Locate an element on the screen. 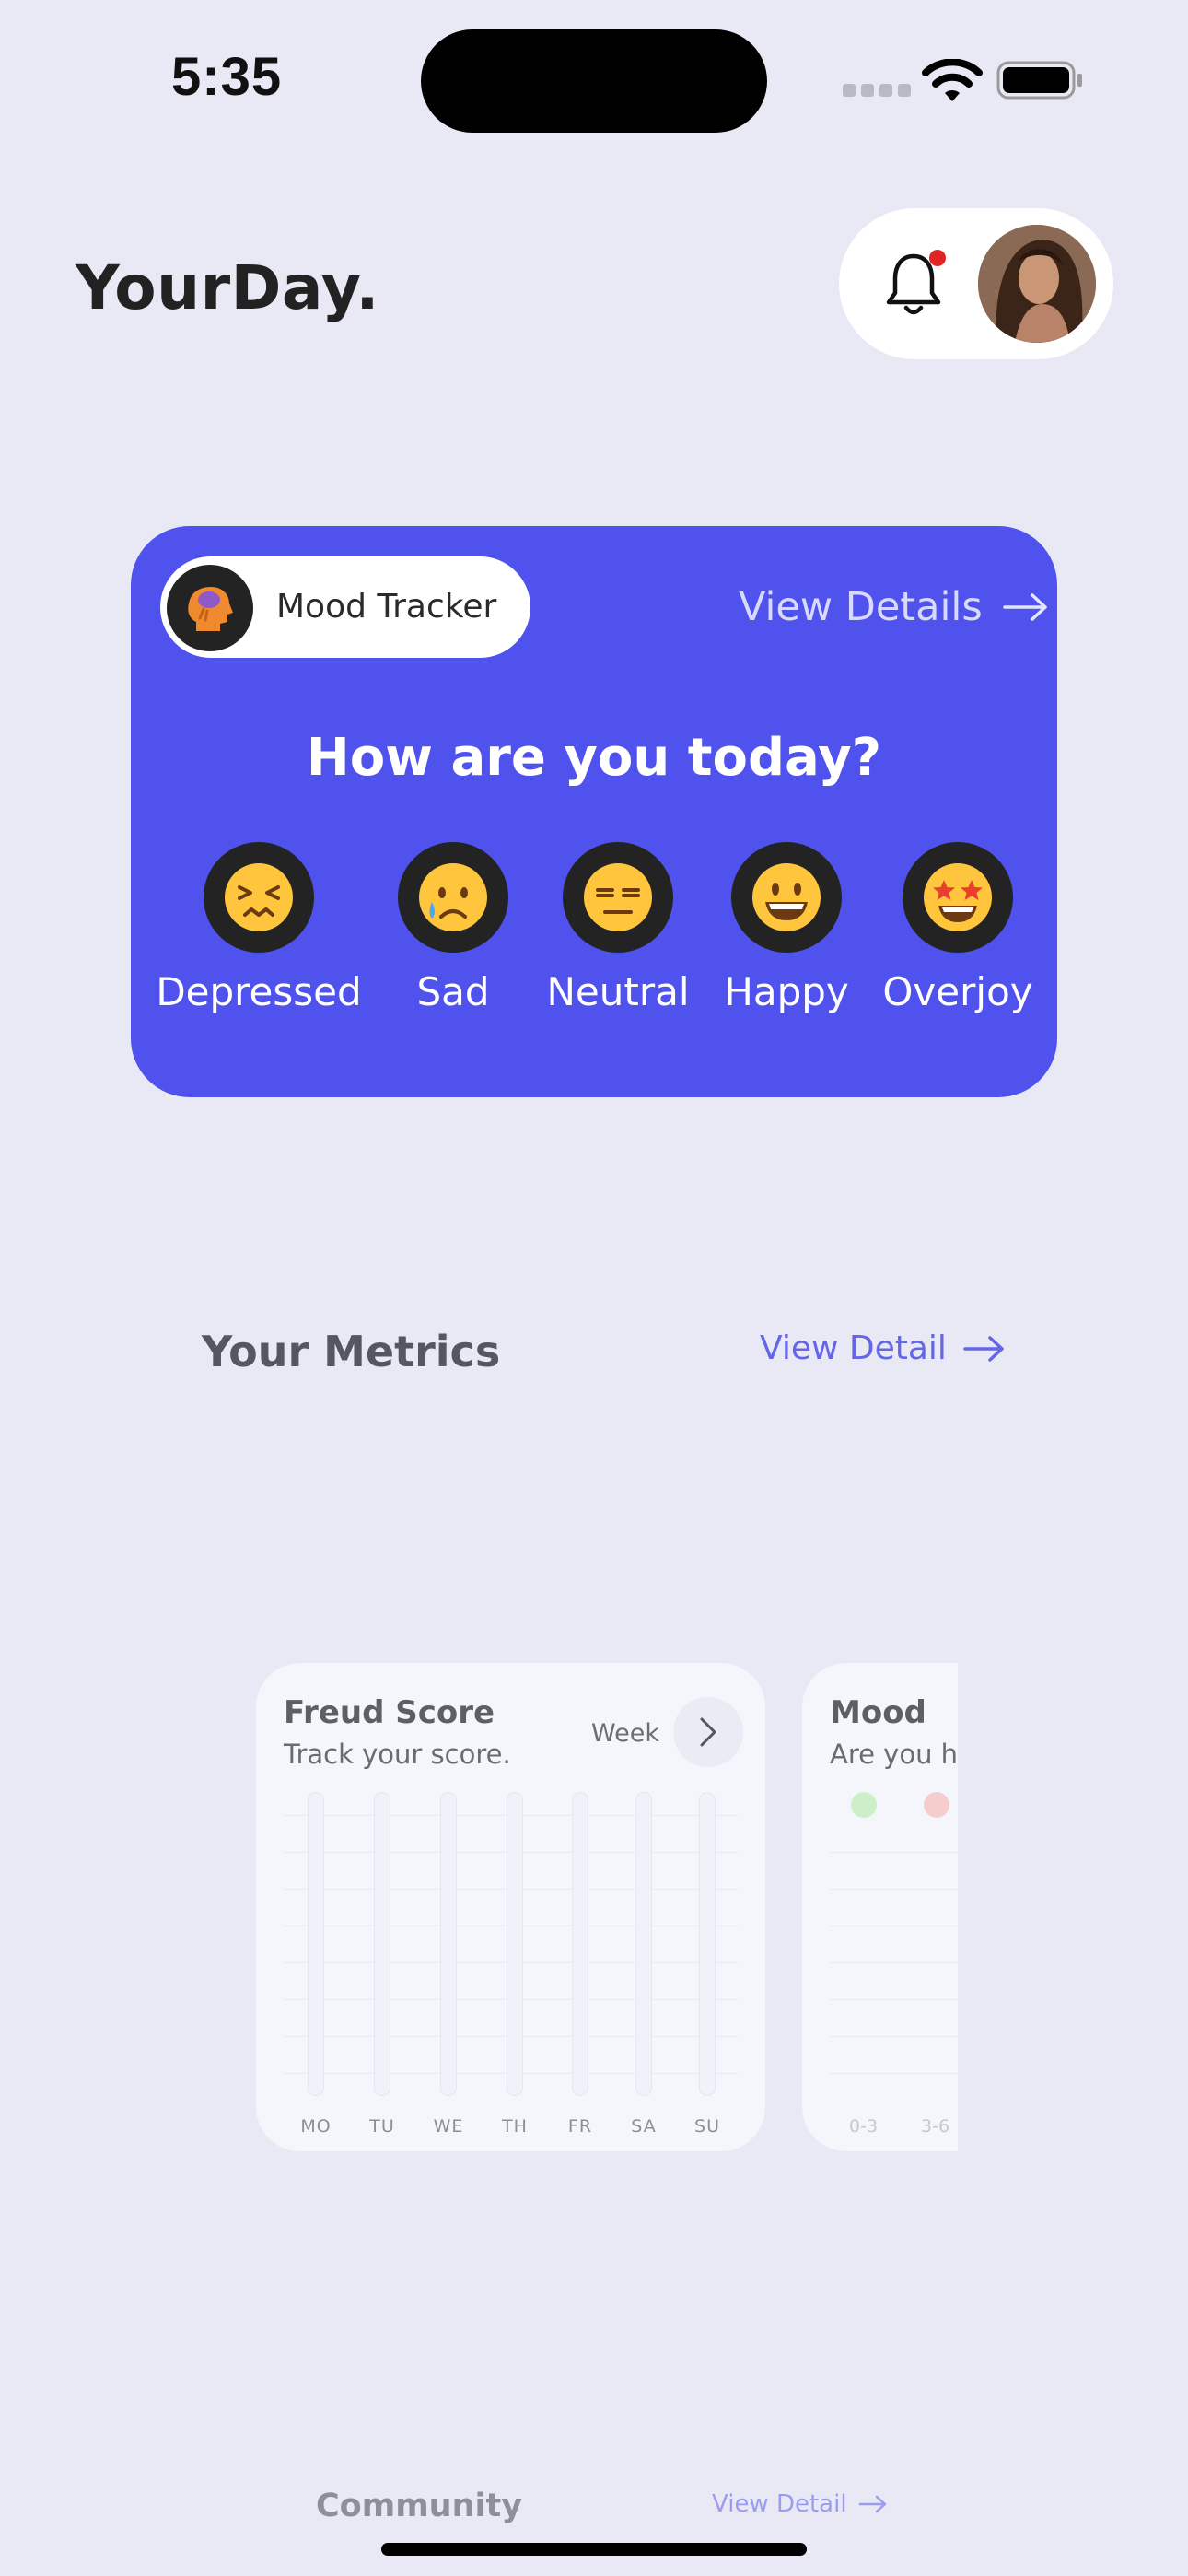 This screenshot has width=1188, height=2576. crying-face-icon is located at coordinates (453, 897).